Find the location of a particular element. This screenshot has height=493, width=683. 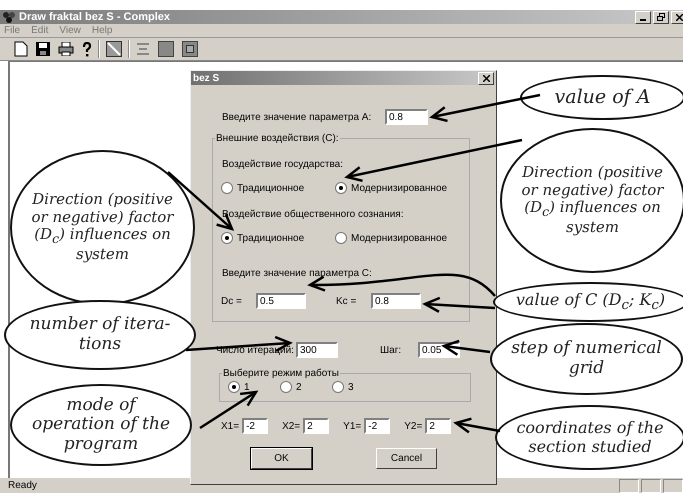

frame-icon is located at coordinates (190, 49).